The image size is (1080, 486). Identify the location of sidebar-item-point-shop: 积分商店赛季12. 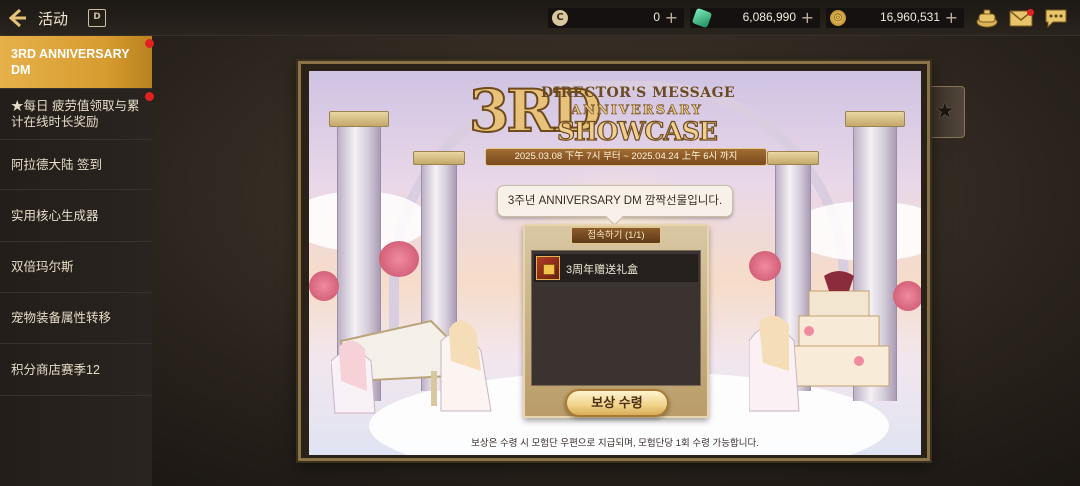
(76, 370).